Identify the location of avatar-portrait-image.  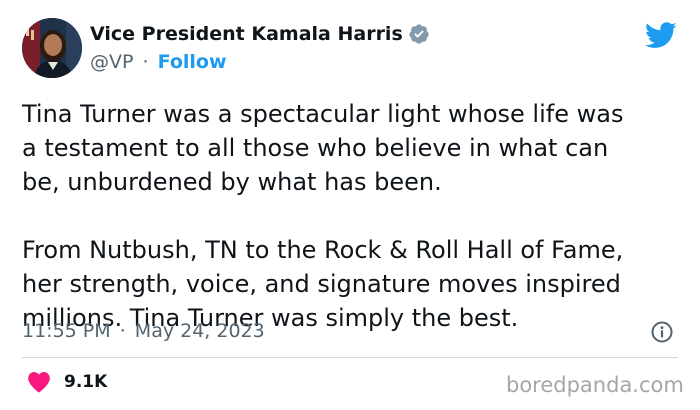
(52, 48).